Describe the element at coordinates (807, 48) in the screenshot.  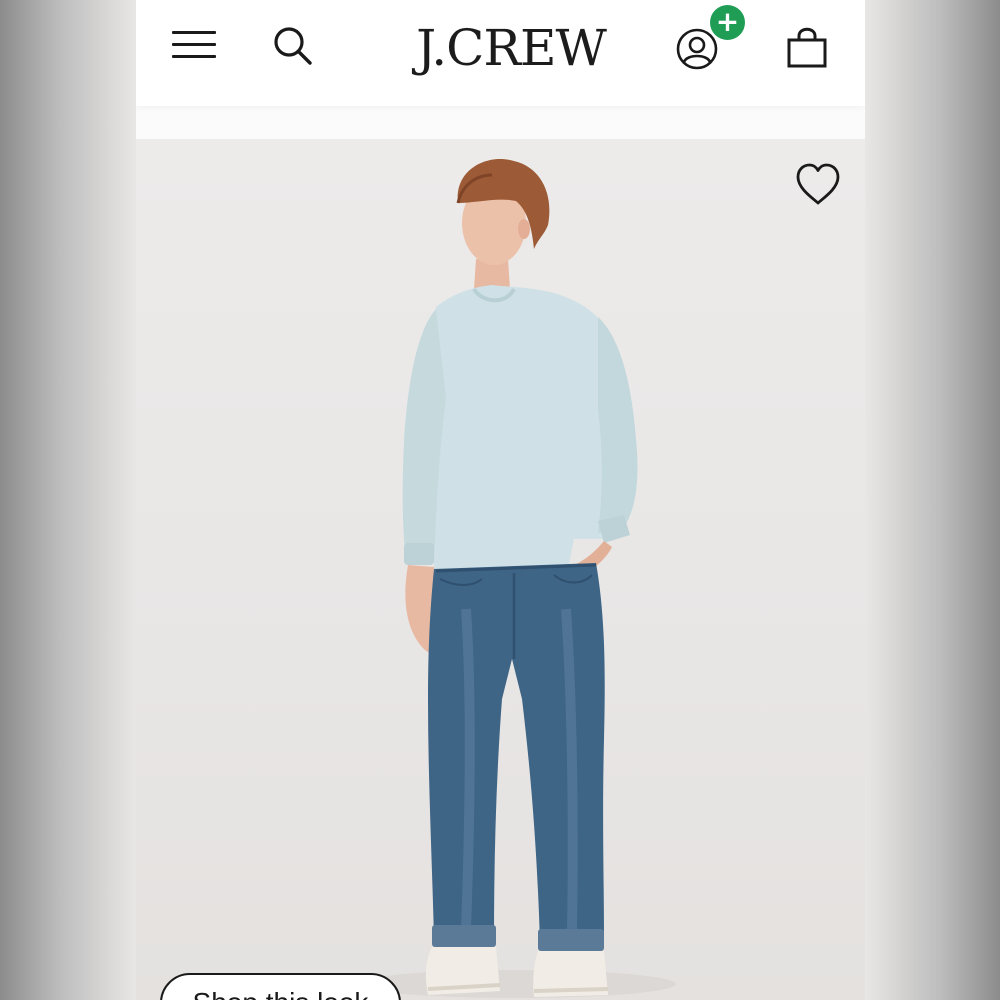
I see `shopping-bag-icon` at that location.